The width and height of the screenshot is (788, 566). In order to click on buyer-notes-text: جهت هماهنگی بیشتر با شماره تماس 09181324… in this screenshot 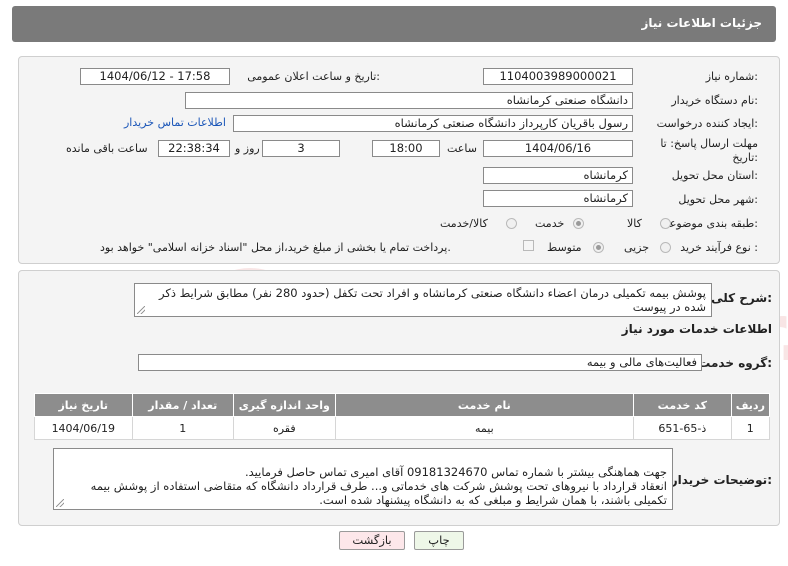, I will do `click(378, 486)`.